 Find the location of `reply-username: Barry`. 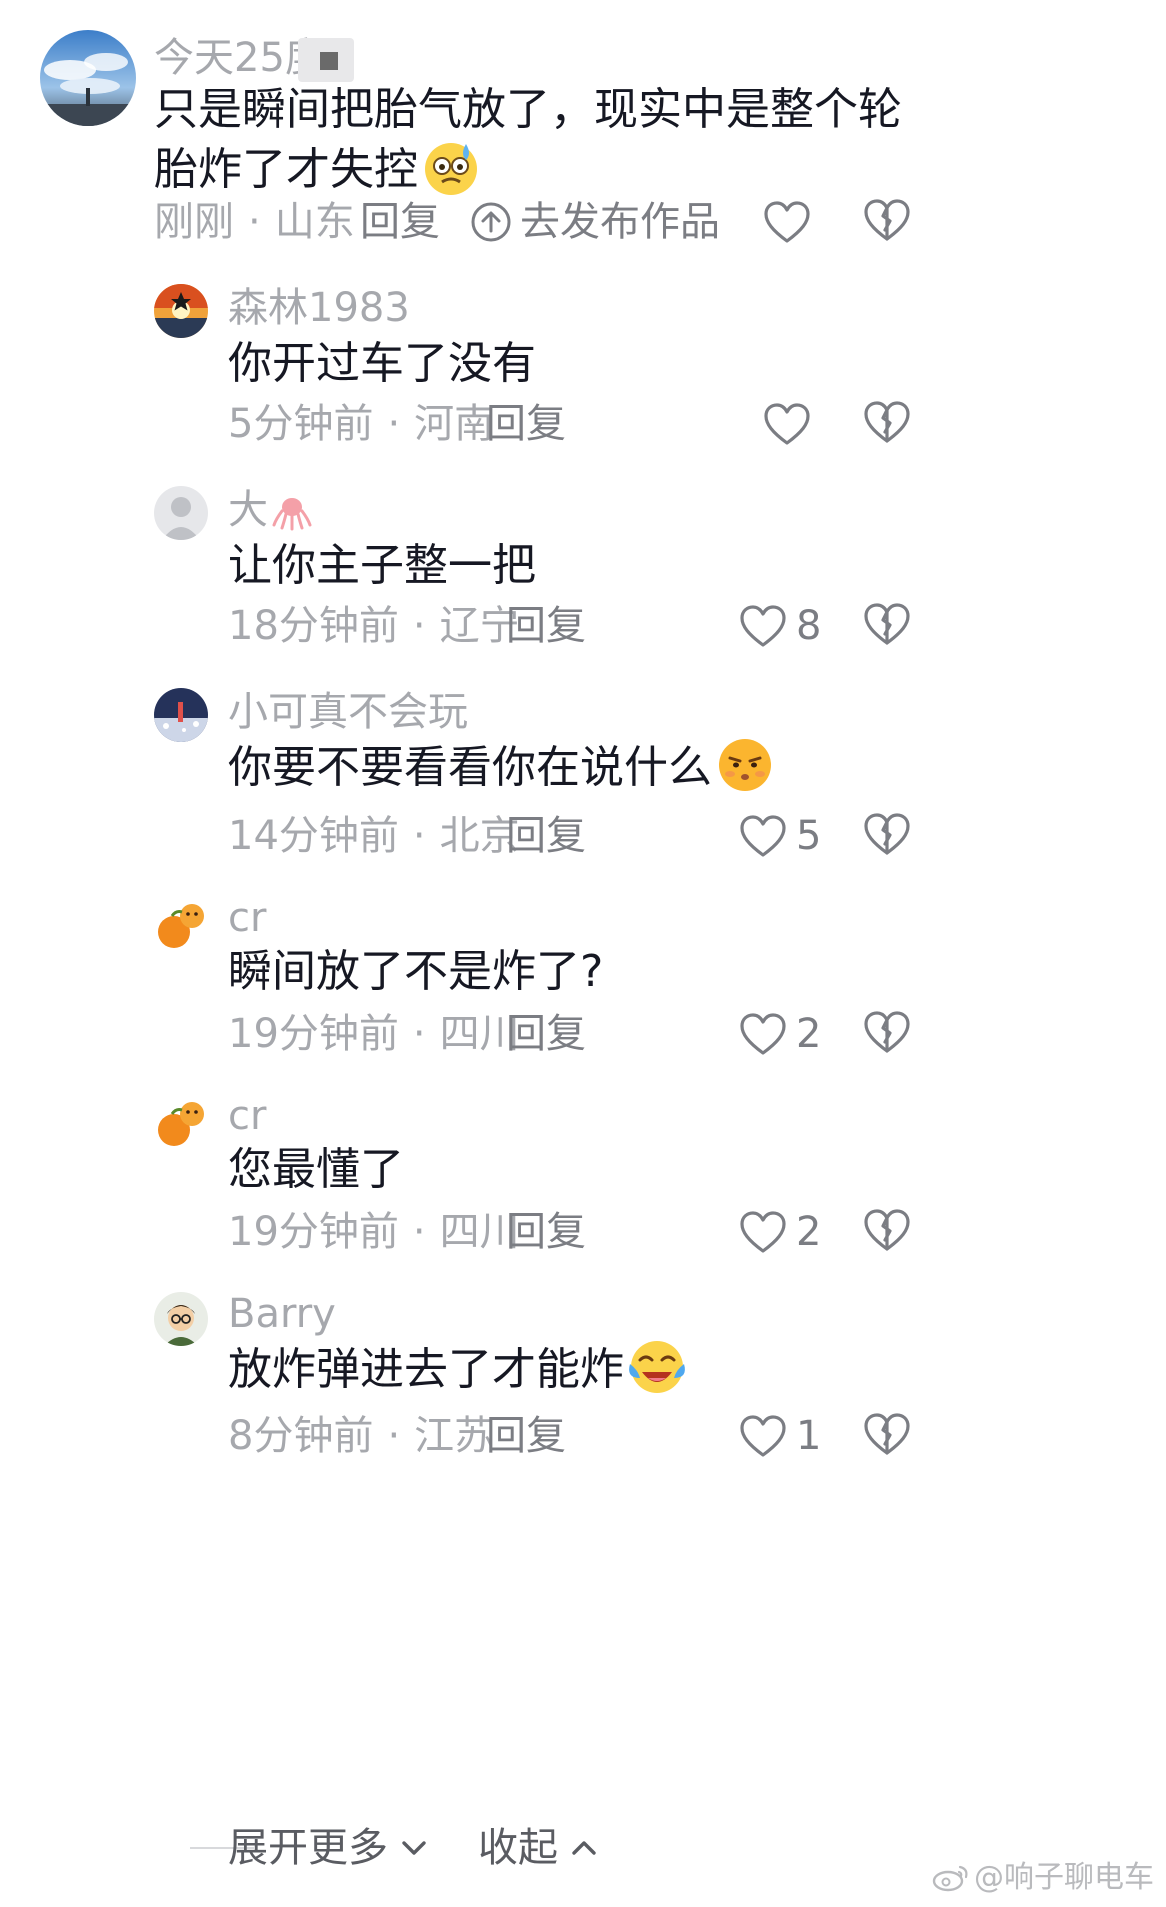

reply-username: Barry is located at coordinates (282, 1314).